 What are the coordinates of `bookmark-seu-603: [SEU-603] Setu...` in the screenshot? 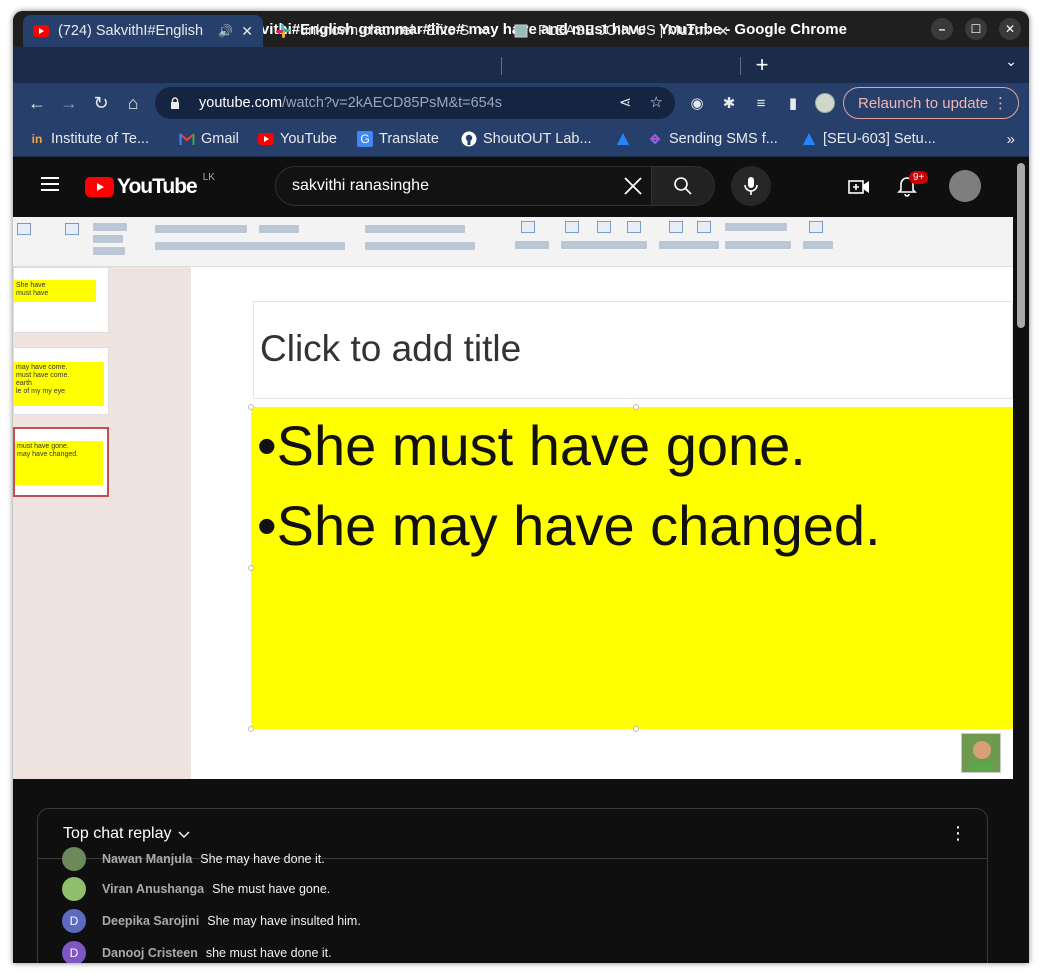 It's located at (868, 139).